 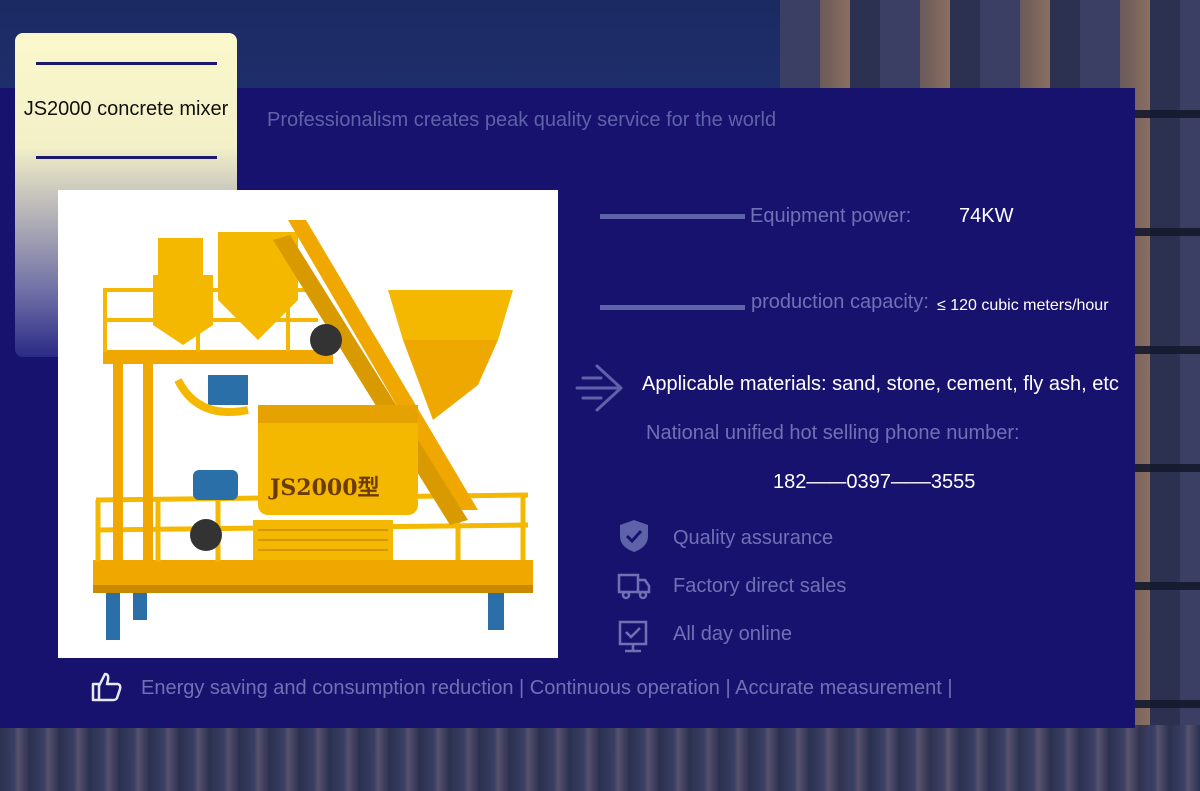 What do you see at coordinates (732, 634) in the screenshot?
I see `feature-all-day-online: All day online` at bounding box center [732, 634].